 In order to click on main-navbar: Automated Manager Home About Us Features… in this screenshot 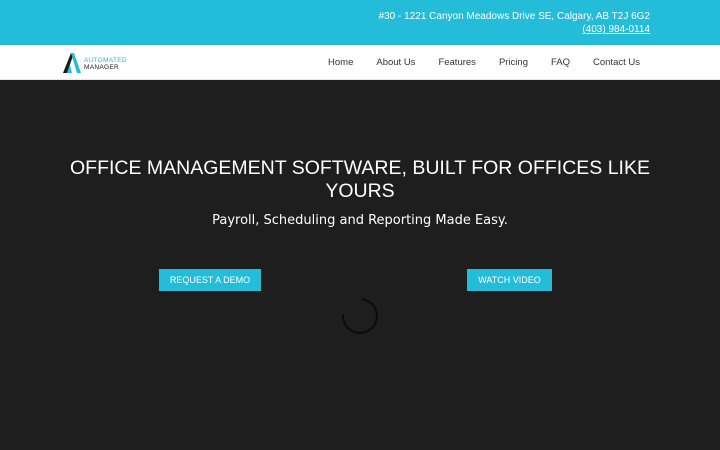, I will do `click(360, 62)`.